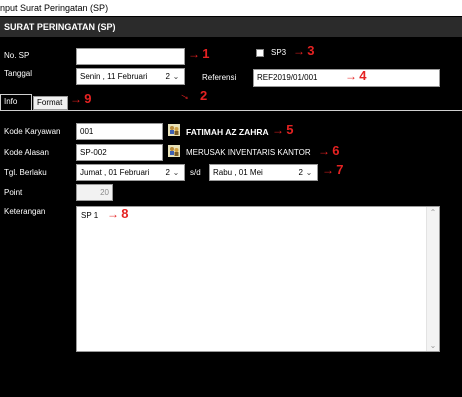 This screenshot has width=462, height=397. I want to click on annotation-9: → 9, so click(81, 98).